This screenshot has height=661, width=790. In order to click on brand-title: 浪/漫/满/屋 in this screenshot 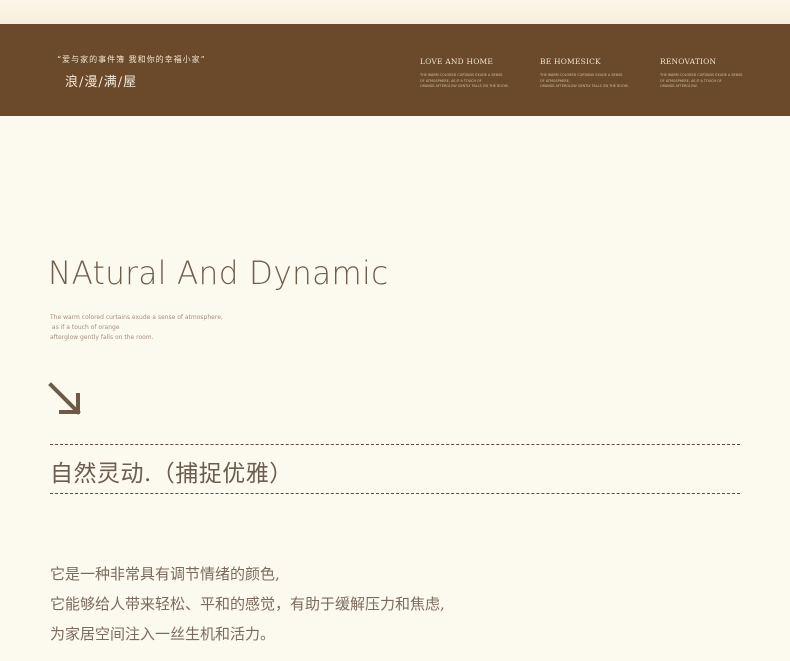, I will do `click(101, 82)`.